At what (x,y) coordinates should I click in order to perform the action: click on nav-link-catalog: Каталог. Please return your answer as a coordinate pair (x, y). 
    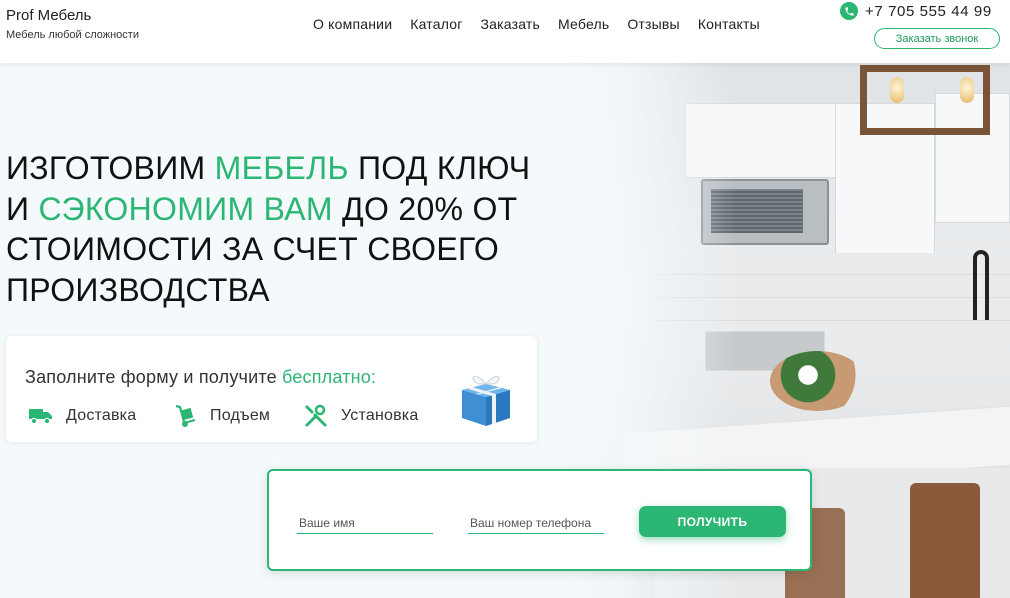
    Looking at the image, I should click on (436, 24).